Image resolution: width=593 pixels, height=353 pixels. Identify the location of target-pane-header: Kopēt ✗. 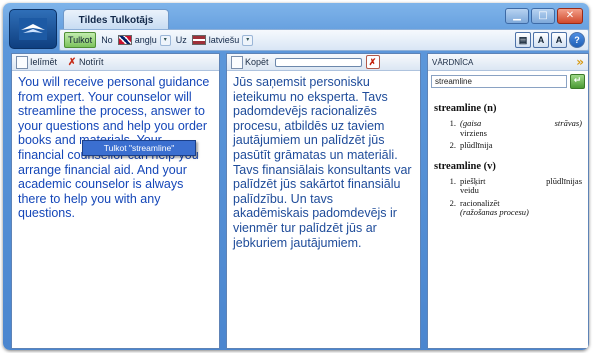
(323, 62).